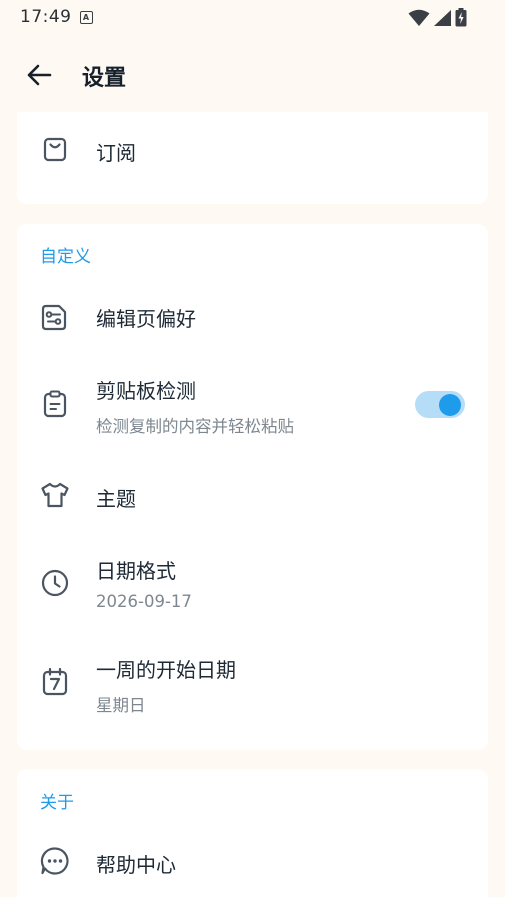 The image size is (505, 897). Describe the element at coordinates (121, 705) in the screenshot. I see `settings-item-subtitle: 星期日` at that location.